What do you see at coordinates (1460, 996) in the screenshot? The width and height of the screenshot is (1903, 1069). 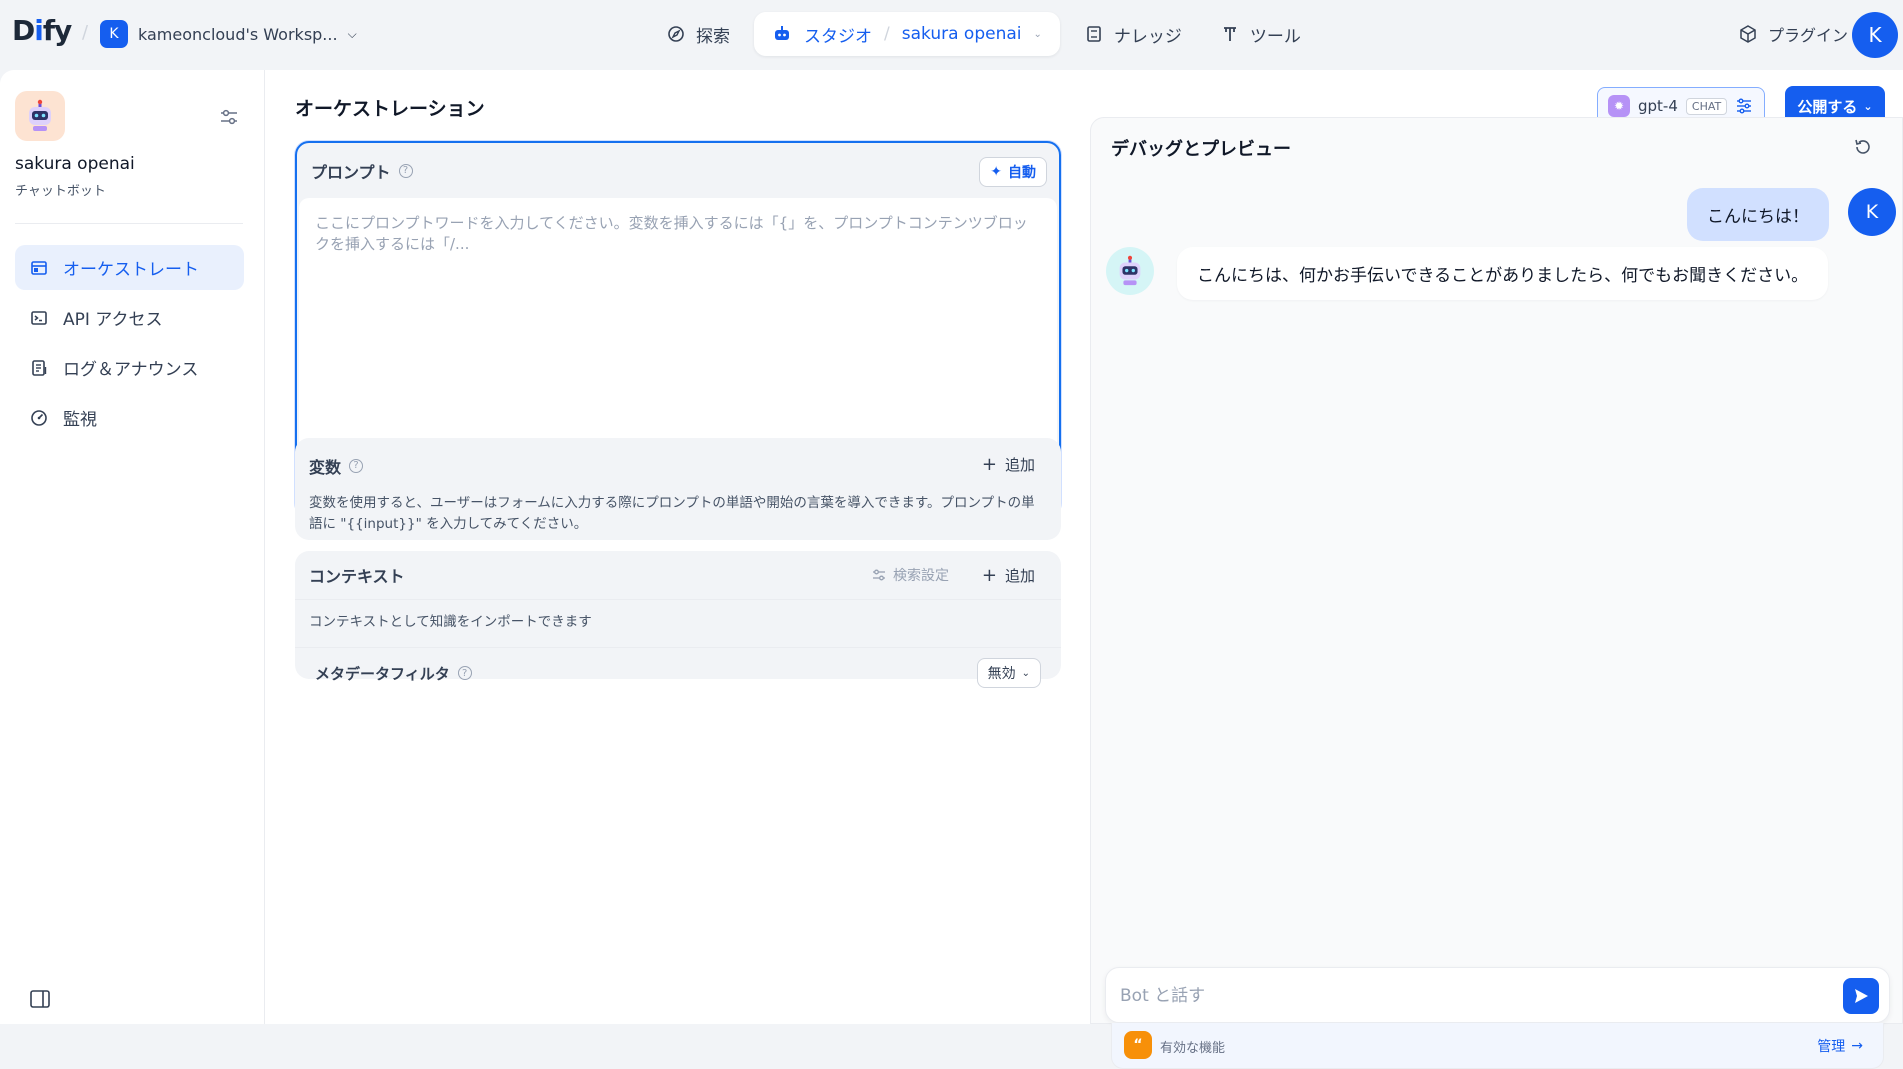 I see `chat-input` at bounding box center [1460, 996].